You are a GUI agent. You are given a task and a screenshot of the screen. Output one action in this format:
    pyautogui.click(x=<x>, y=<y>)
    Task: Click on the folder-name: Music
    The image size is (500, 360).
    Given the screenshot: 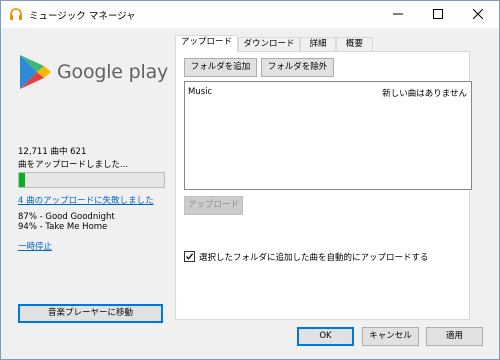 What is the action you would take?
    pyautogui.click(x=200, y=92)
    